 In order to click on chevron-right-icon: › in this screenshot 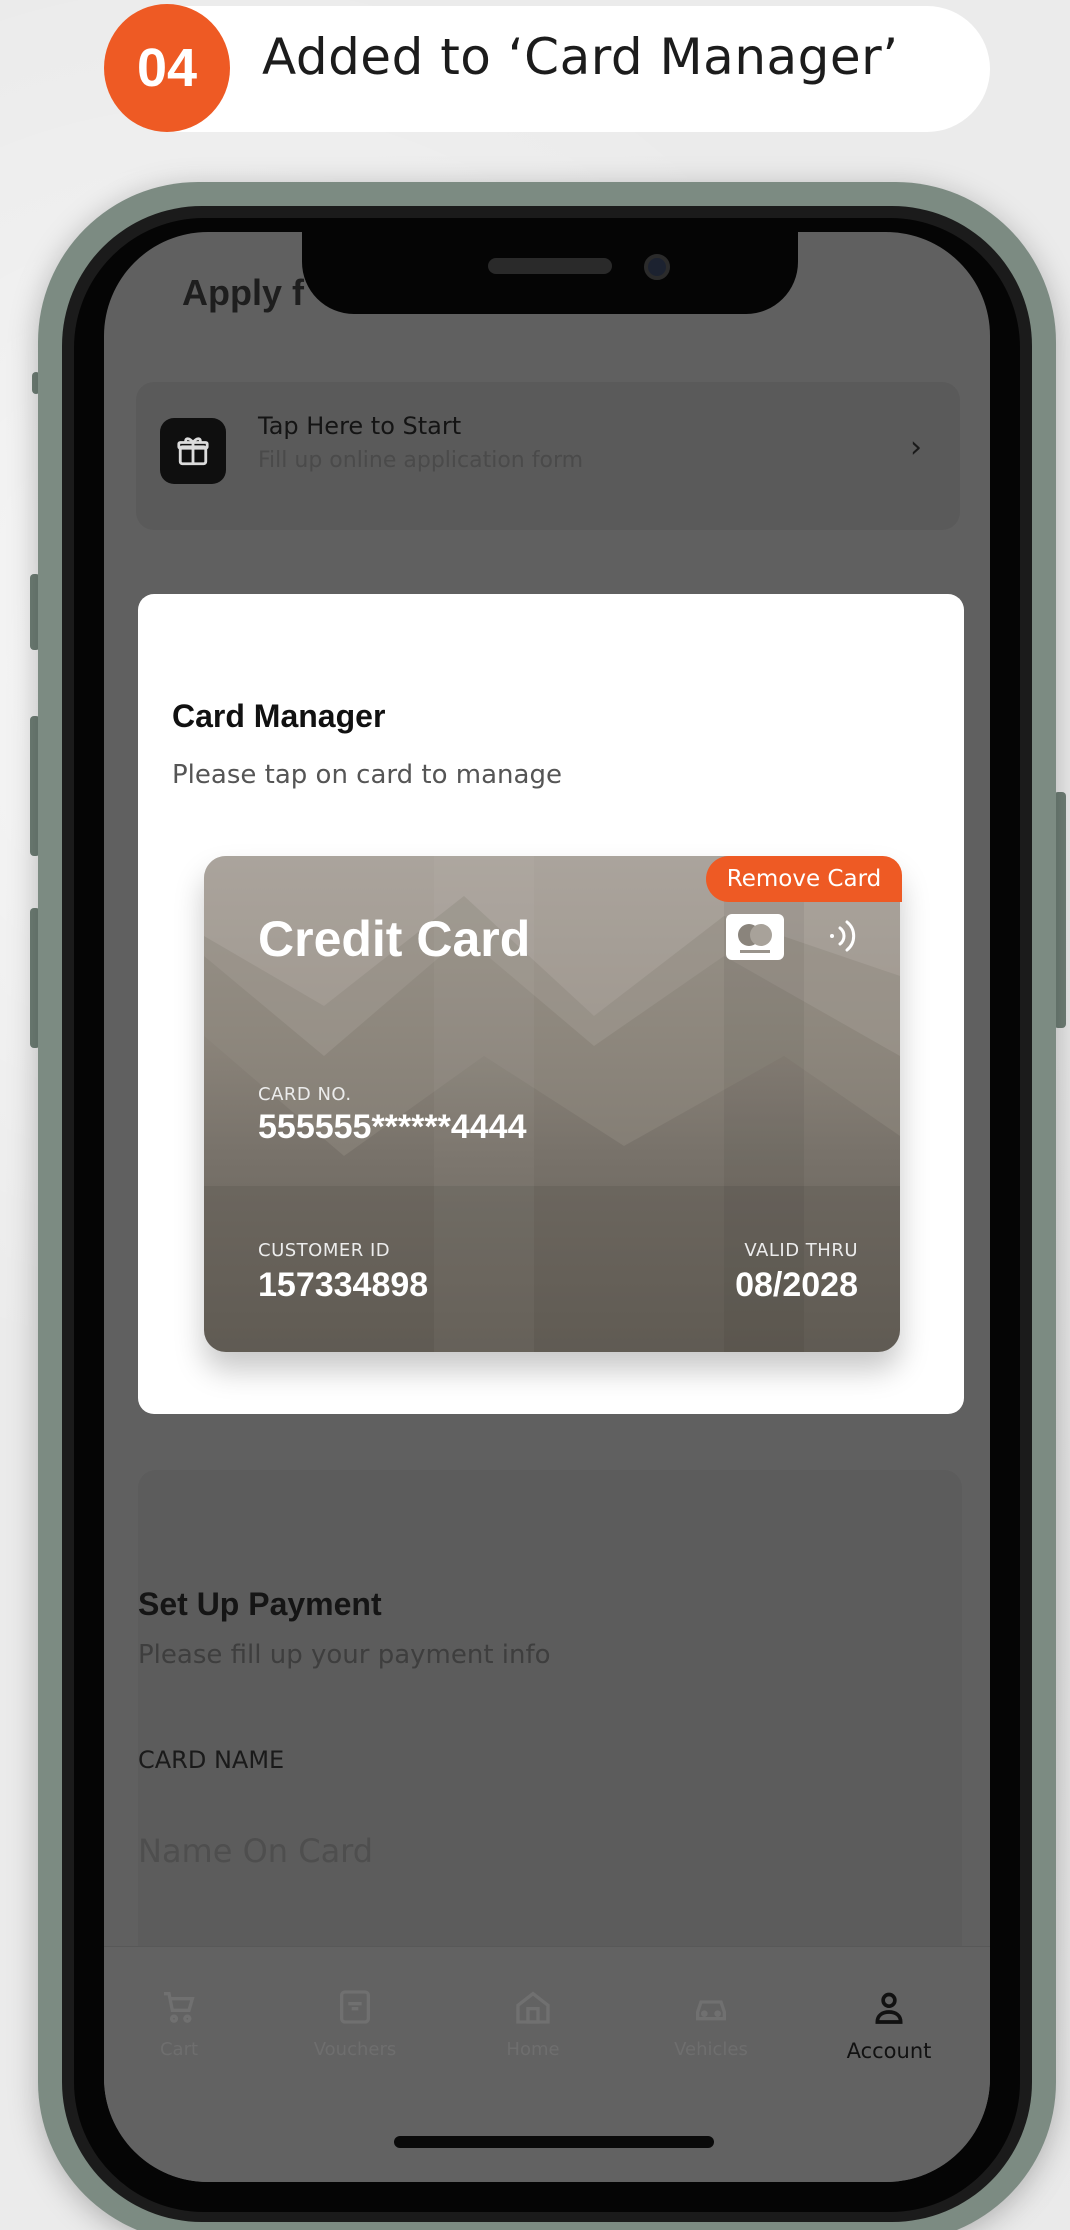, I will do `click(916, 447)`.